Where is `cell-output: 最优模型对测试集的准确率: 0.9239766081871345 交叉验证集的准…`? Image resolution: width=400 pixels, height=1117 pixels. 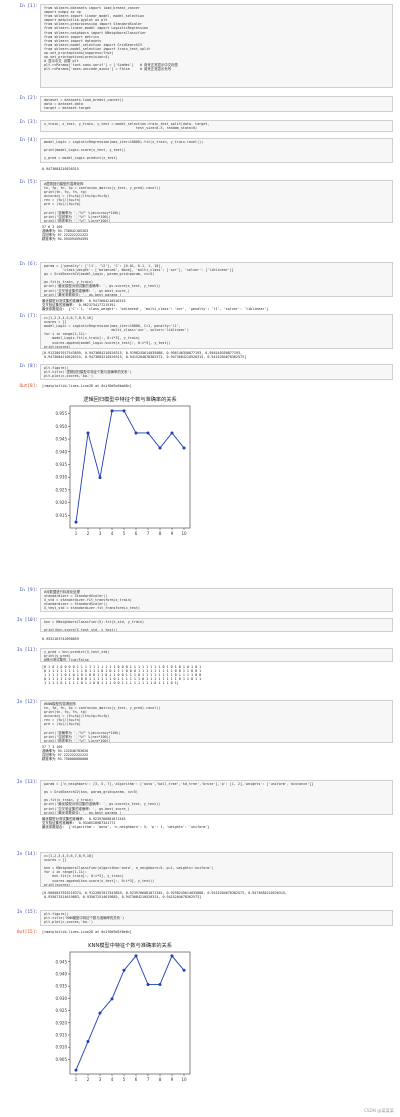 cell-output: 最优模型对测试集的准确率: 0.9239766081871345 交叉验证集的准… is located at coordinates (217, 823).